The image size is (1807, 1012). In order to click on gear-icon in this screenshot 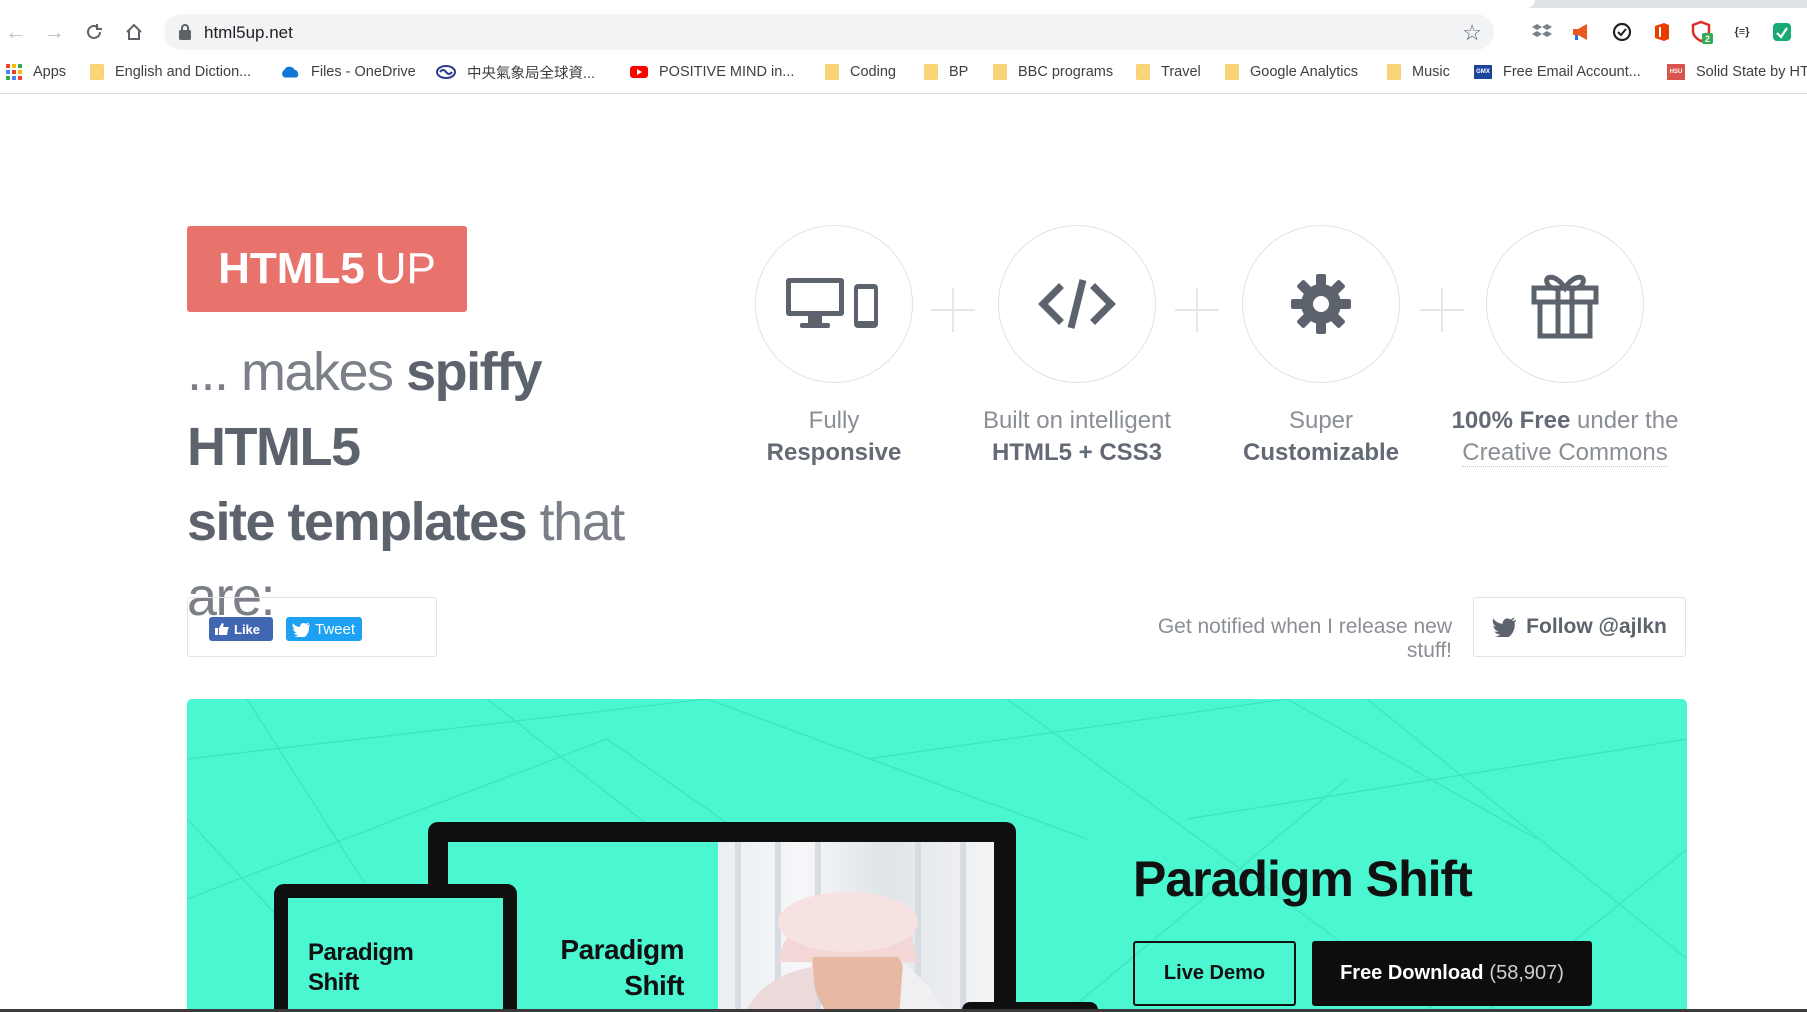, I will do `click(1321, 304)`.